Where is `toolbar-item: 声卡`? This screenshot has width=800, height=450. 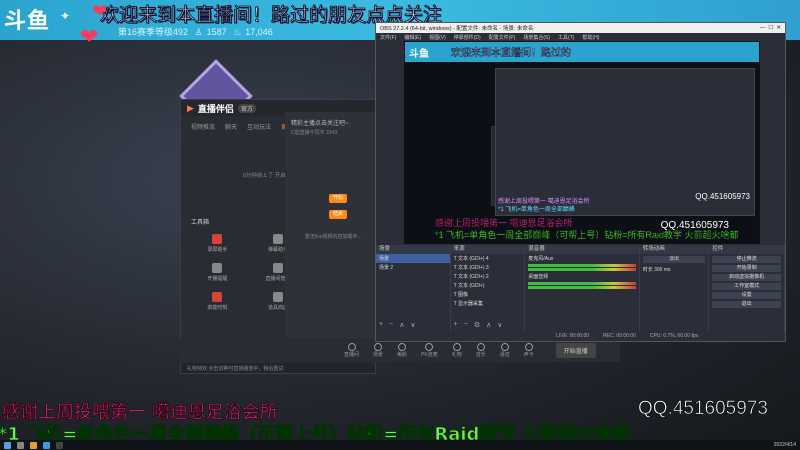 toolbar-item: 声卡 is located at coordinates (529, 350).